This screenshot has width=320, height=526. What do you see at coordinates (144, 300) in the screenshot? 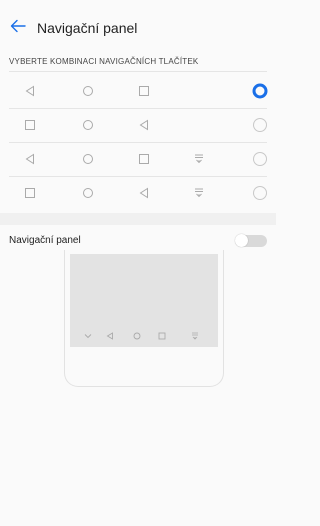
I see `preview-screen` at bounding box center [144, 300].